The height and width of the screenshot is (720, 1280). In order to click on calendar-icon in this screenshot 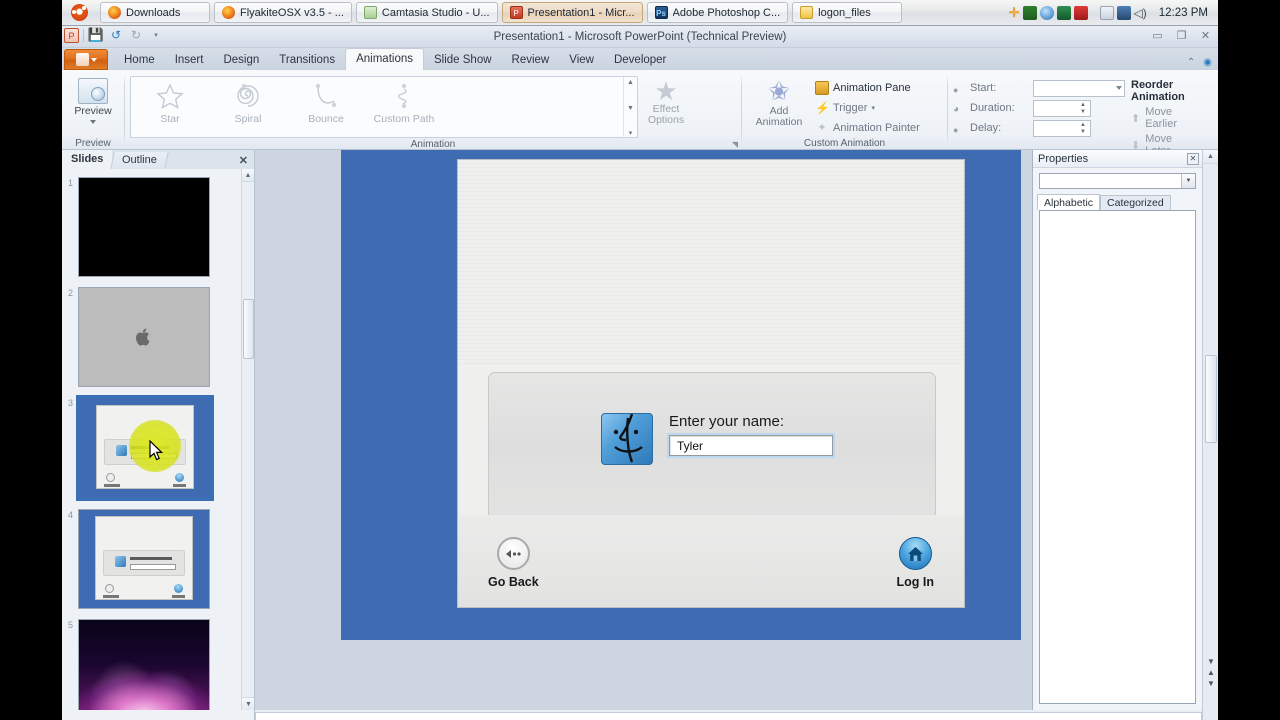, I will do `click(1106, 12)`.